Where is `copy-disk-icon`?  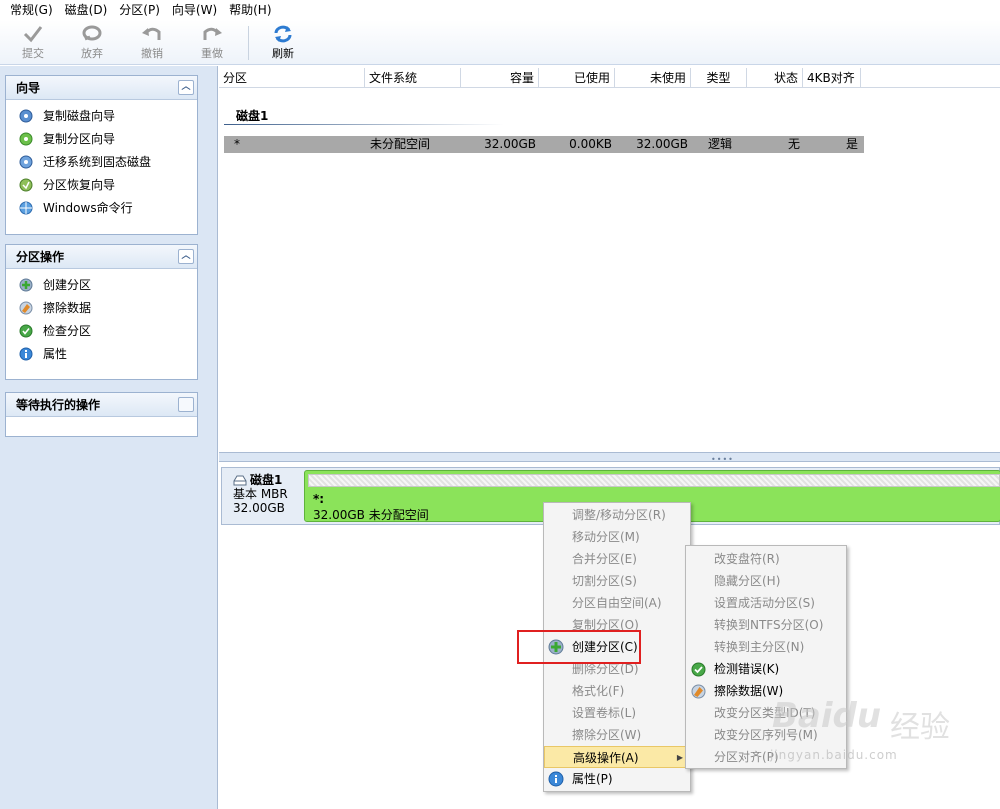
copy-disk-icon is located at coordinates (26, 116).